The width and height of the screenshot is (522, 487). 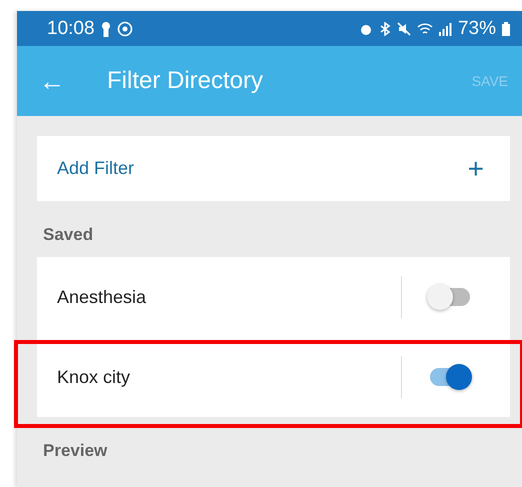 What do you see at coordinates (477, 29) in the screenshot?
I see `battery-percent: 73%` at bounding box center [477, 29].